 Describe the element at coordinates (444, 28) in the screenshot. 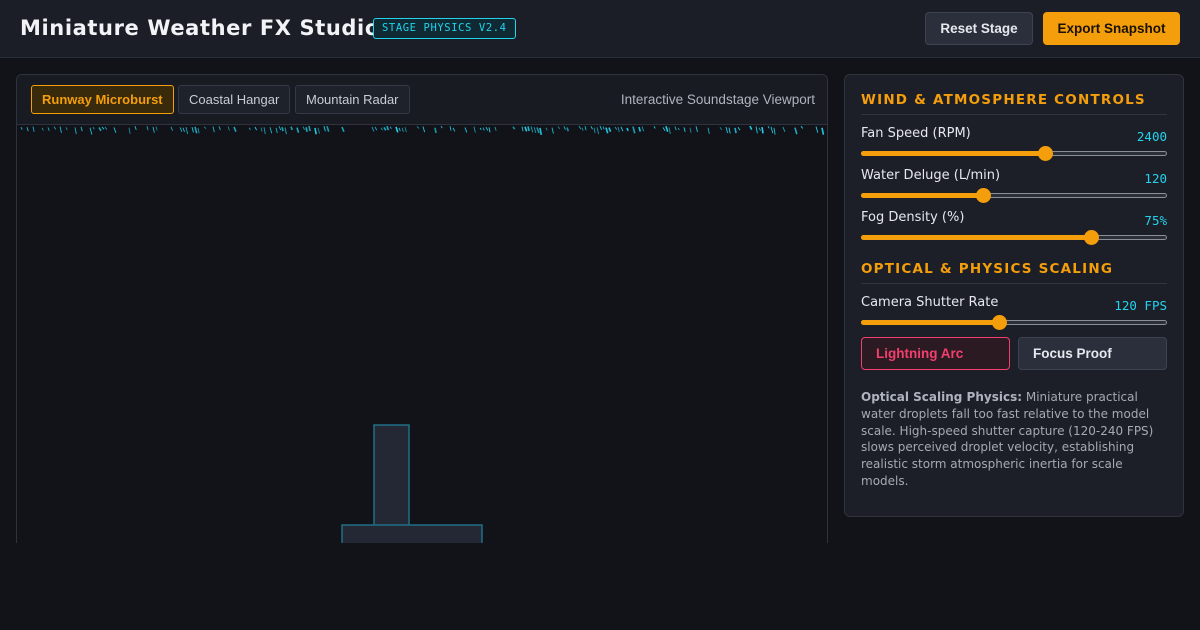

I see `version-badge: STAGE PHYSICS V2.4` at that location.